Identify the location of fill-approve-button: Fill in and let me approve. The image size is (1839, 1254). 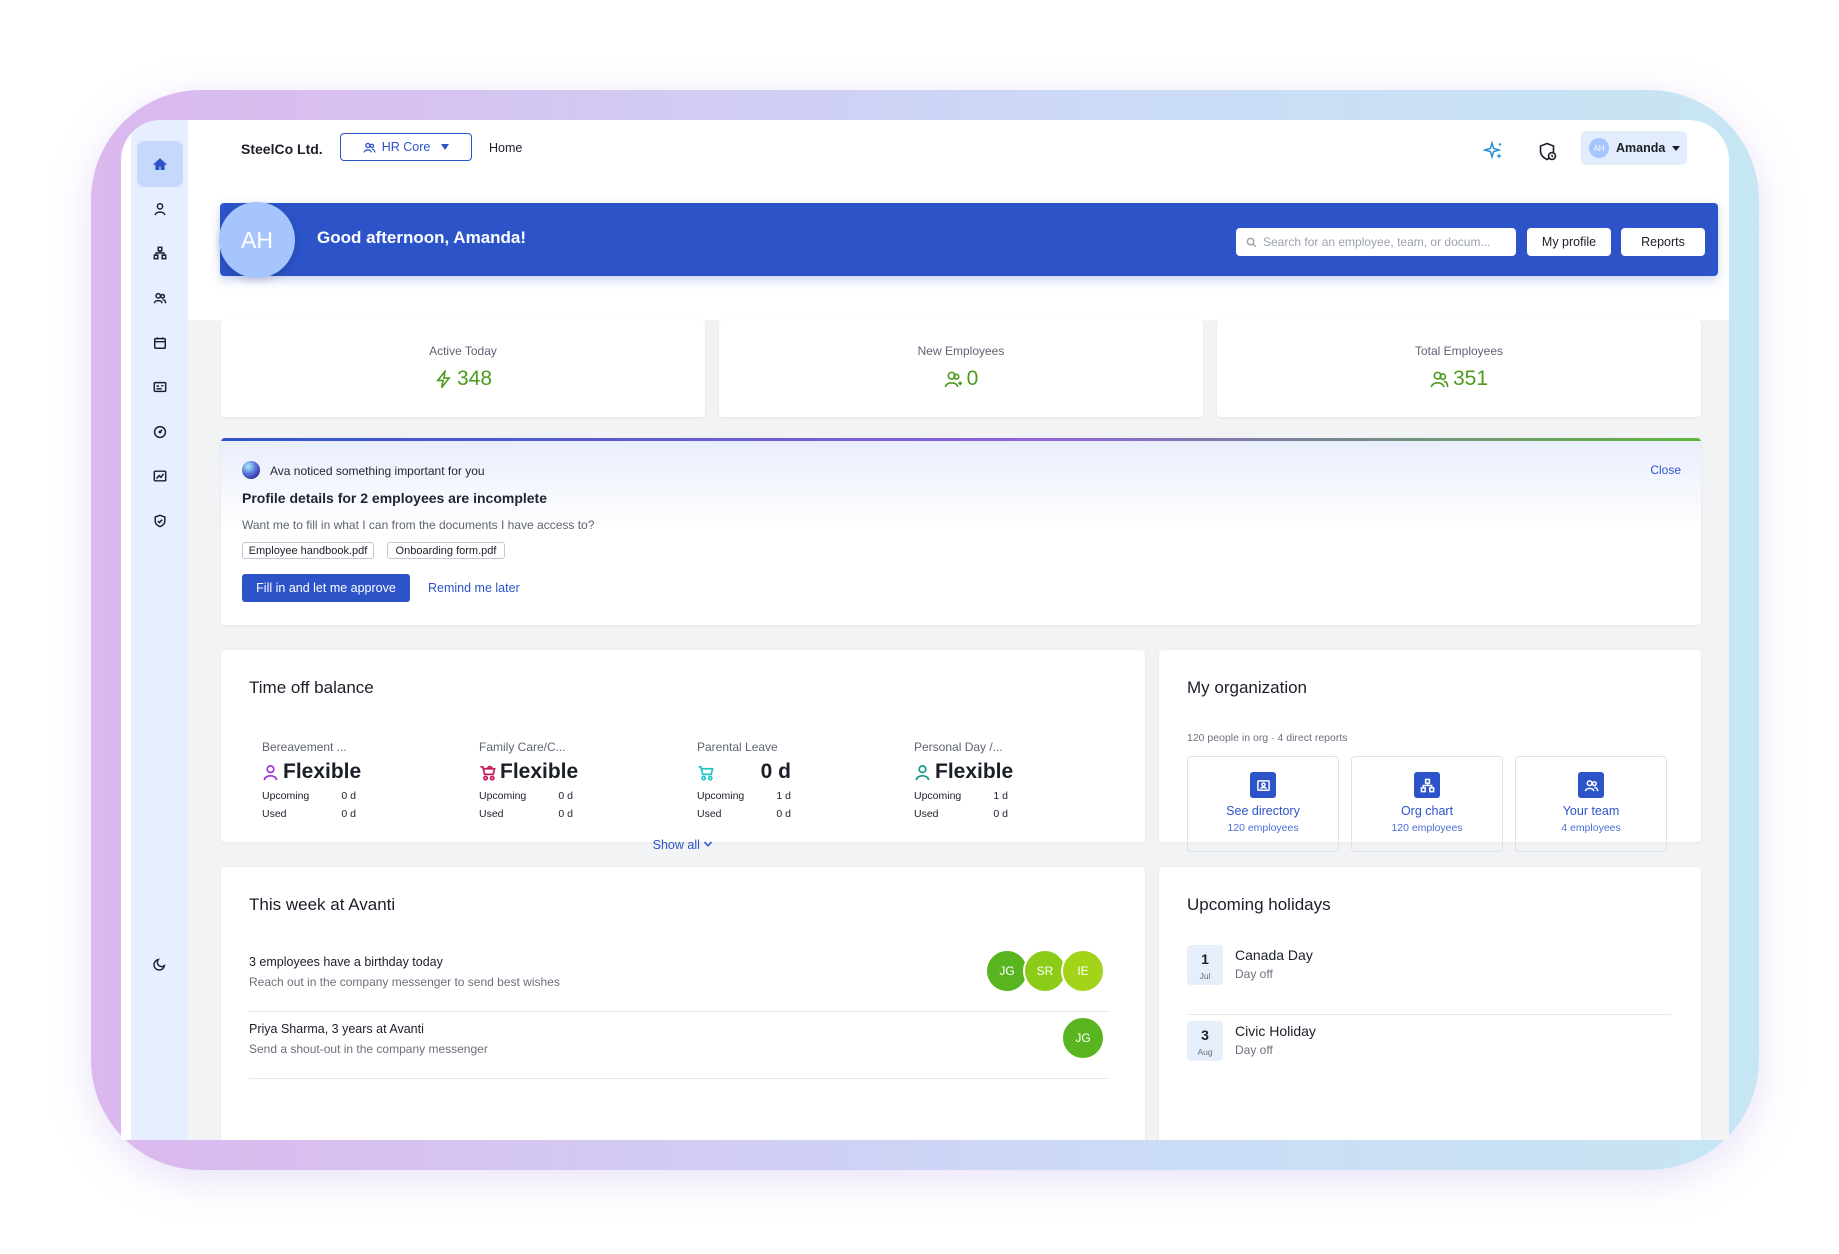
(326, 588).